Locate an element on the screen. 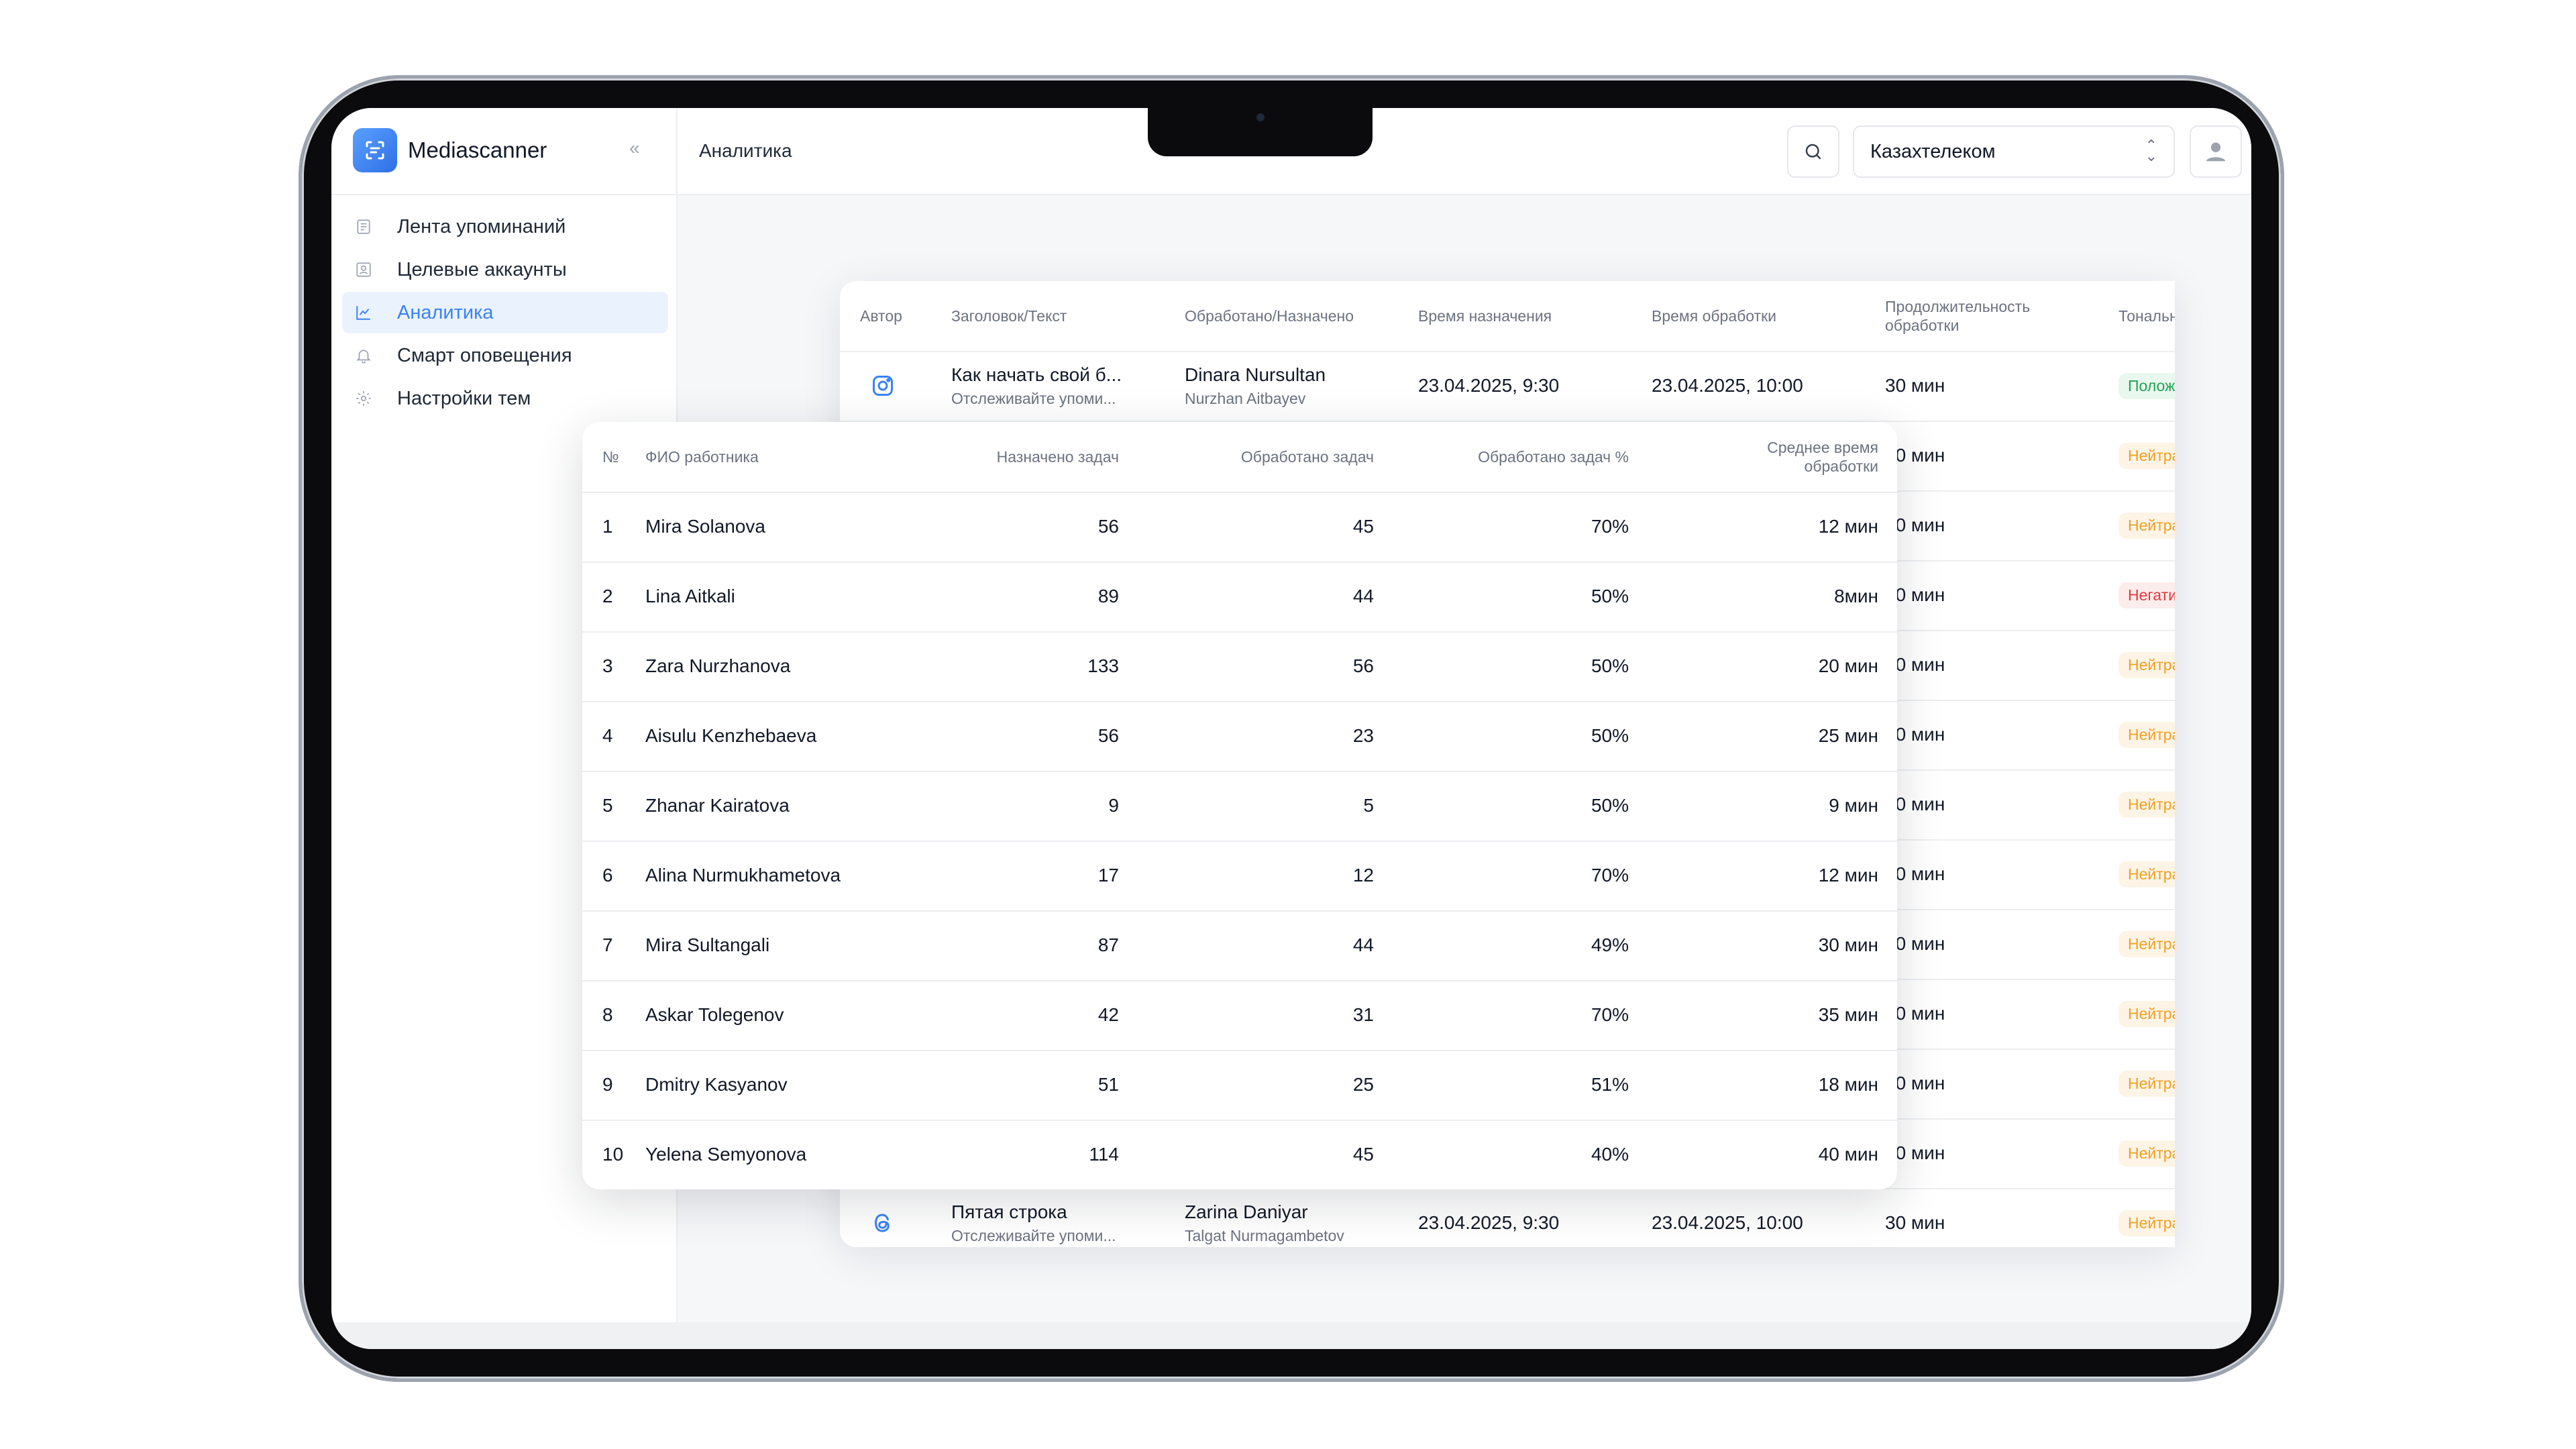 Image resolution: width=2576 pixels, height=1449 pixels. col-processed-pct: Обработано задач % is located at coordinates (1508, 457).